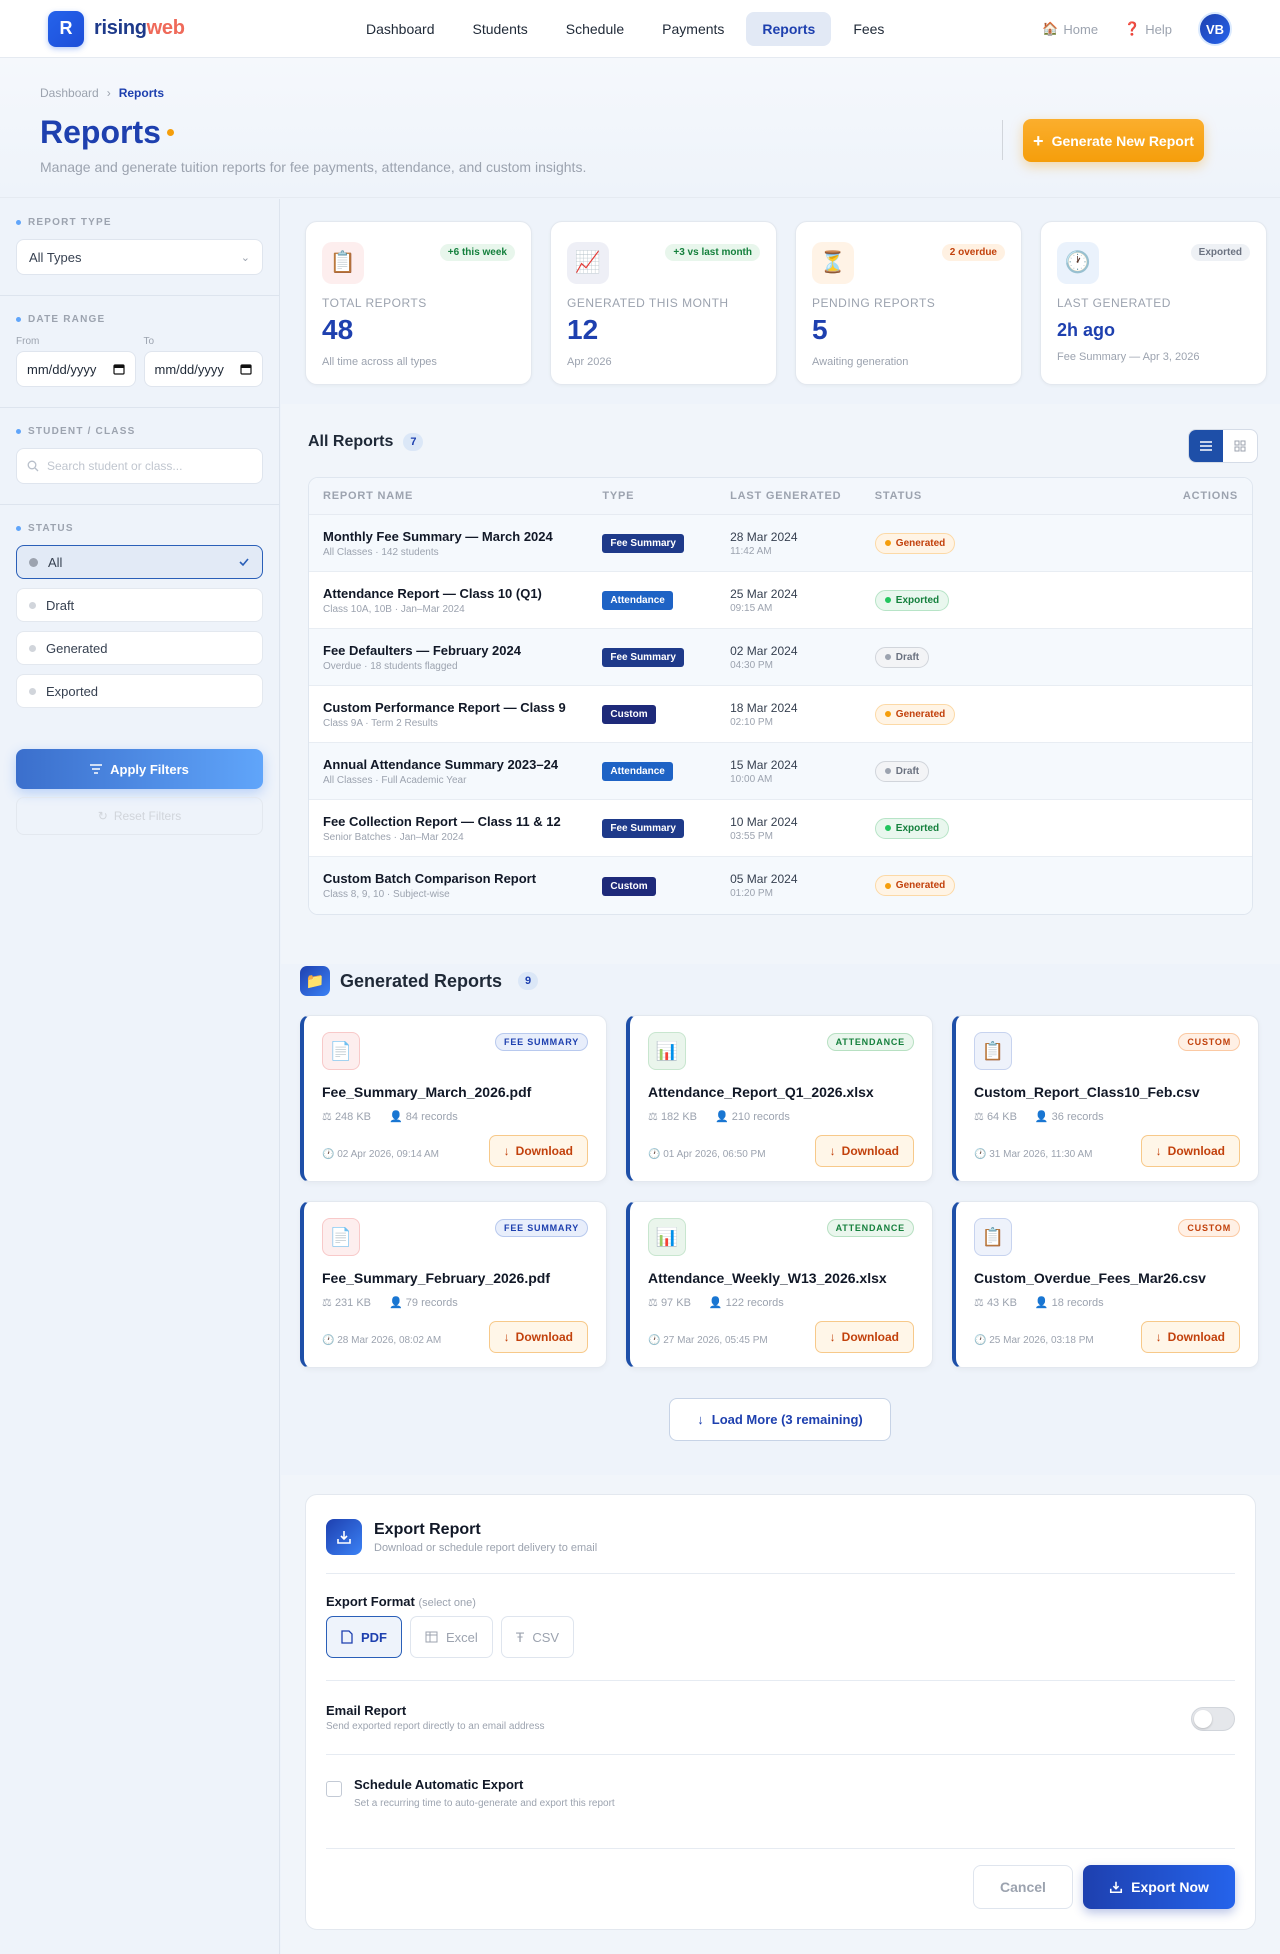 This screenshot has width=1280, height=1954. I want to click on status-option-exported: Exported, so click(139, 691).